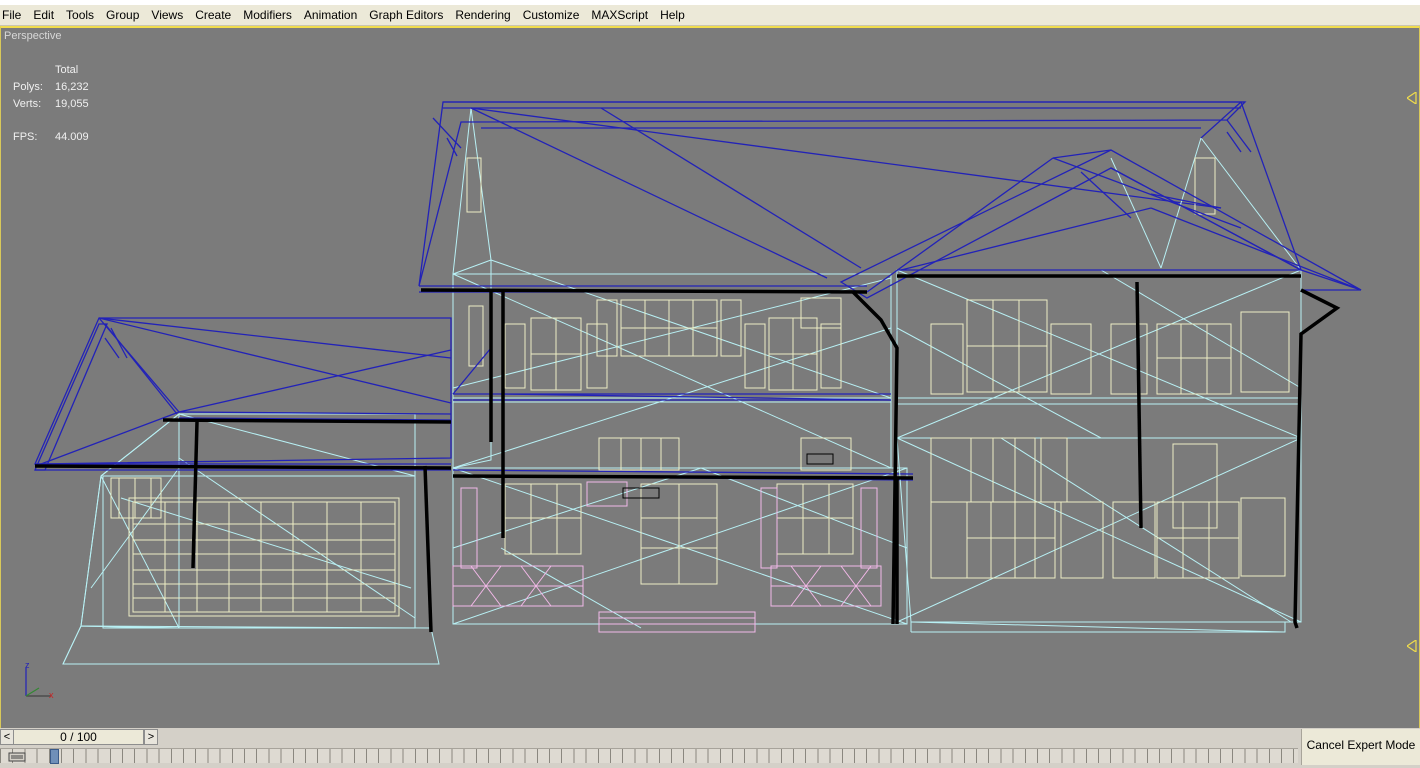  What do you see at coordinates (551, 15) in the screenshot?
I see `menu-customize: Customize` at bounding box center [551, 15].